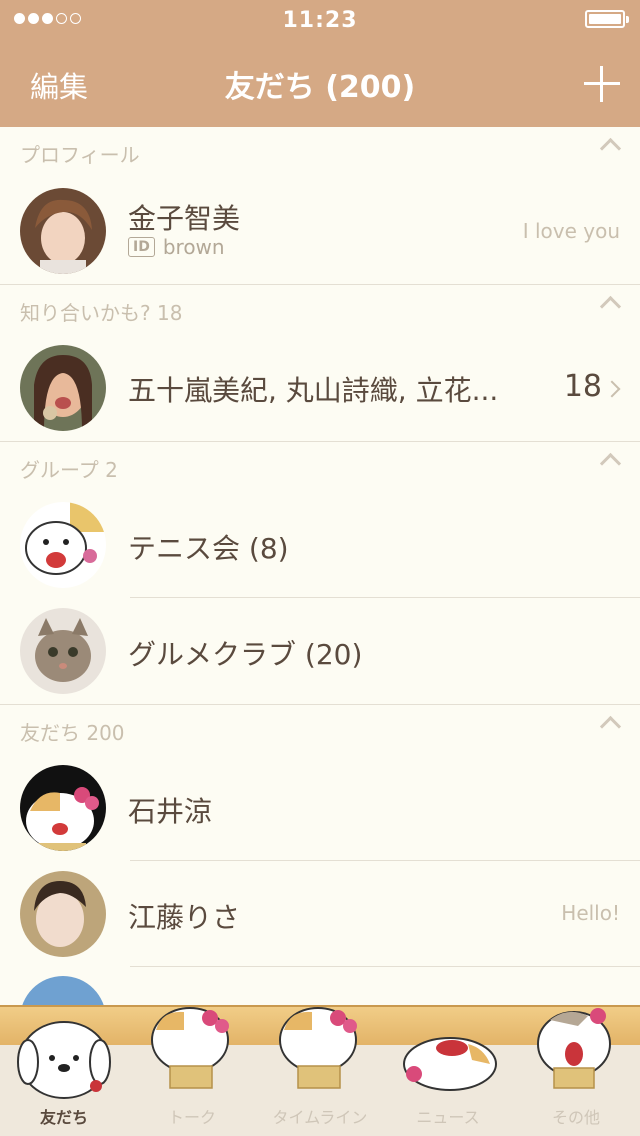  I want to click on tab-timeline: タイムライン, so click(320, 1071).